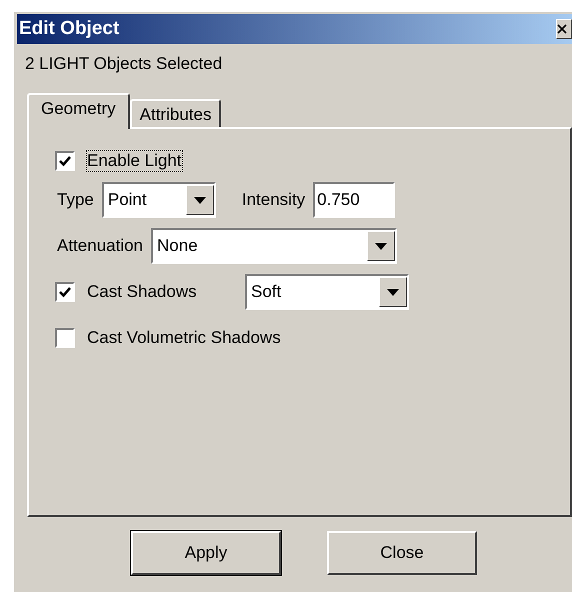 This screenshot has height=592, width=572. What do you see at coordinates (274, 246) in the screenshot?
I see `dropdown: None` at bounding box center [274, 246].